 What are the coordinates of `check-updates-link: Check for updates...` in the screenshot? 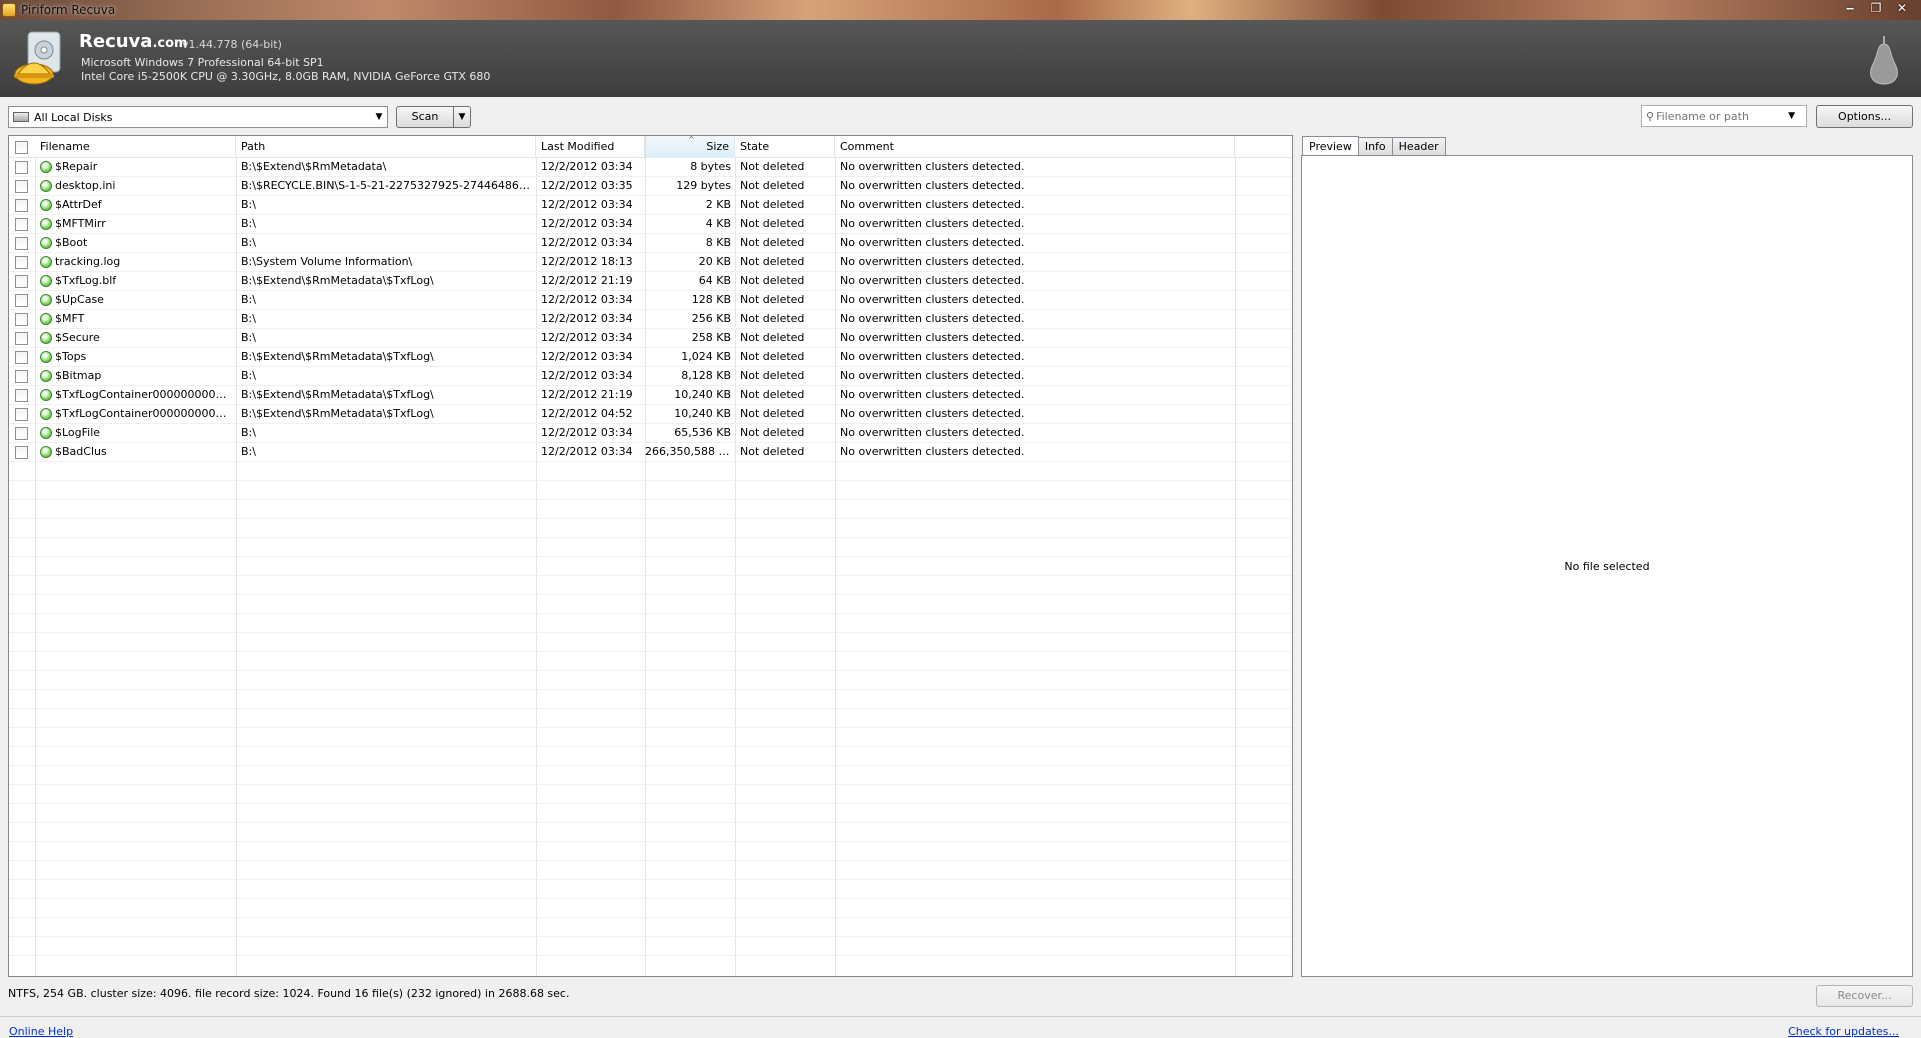 It's located at (1843, 1031).